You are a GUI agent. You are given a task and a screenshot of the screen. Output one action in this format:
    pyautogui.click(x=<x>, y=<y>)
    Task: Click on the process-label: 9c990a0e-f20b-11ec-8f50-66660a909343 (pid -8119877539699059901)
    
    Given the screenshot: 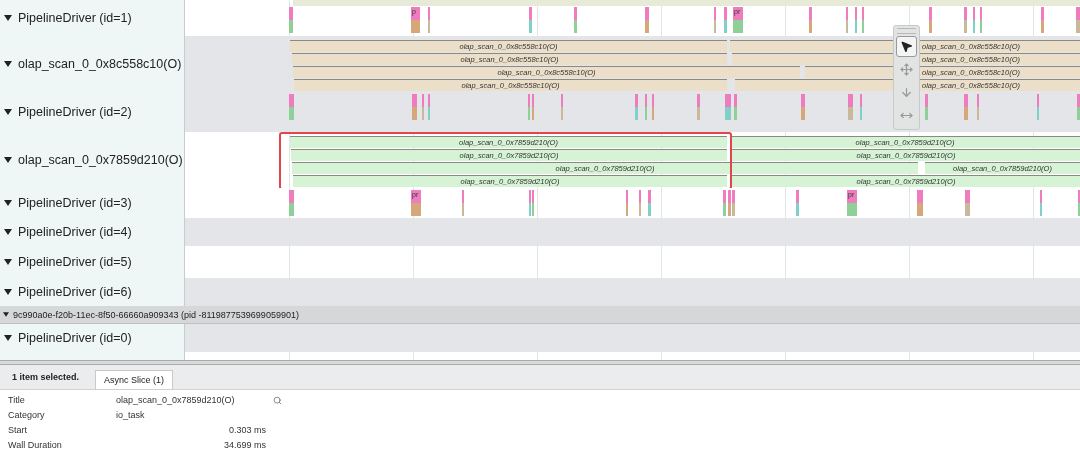 What is the action you would take?
    pyautogui.click(x=156, y=314)
    